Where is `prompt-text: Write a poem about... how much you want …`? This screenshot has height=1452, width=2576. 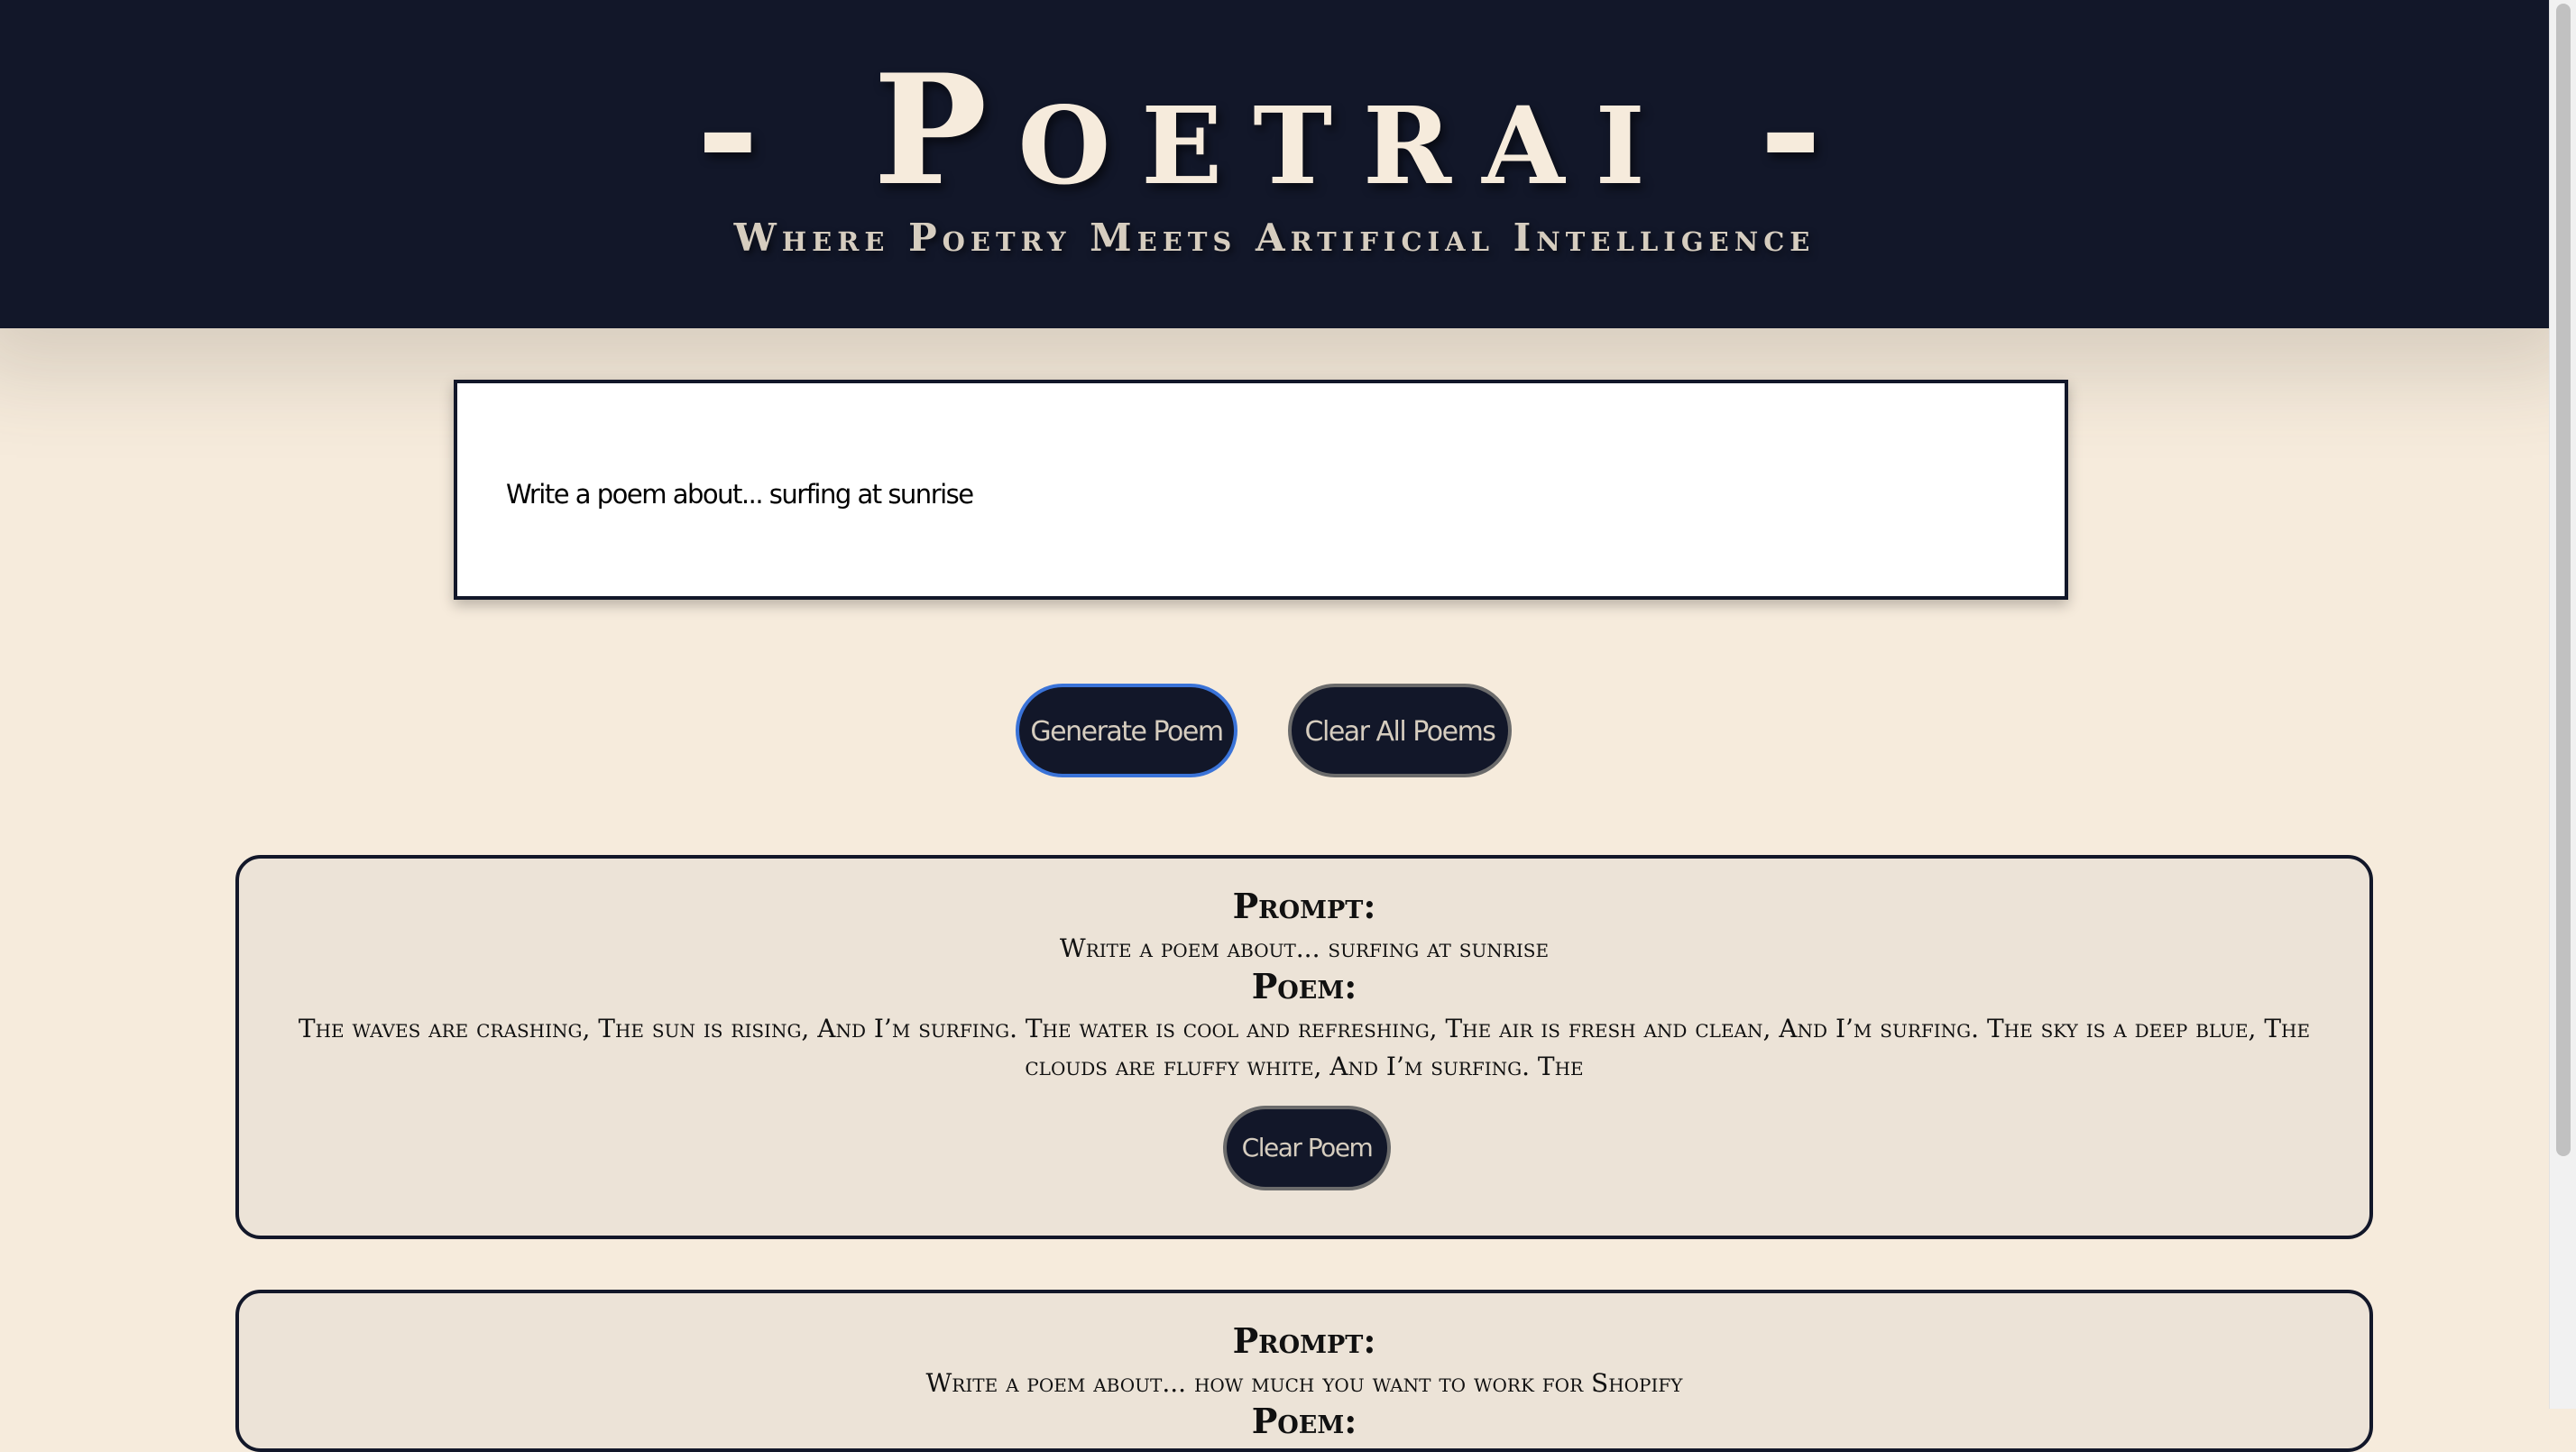 prompt-text: Write a poem about... how much you want … is located at coordinates (1304, 1383).